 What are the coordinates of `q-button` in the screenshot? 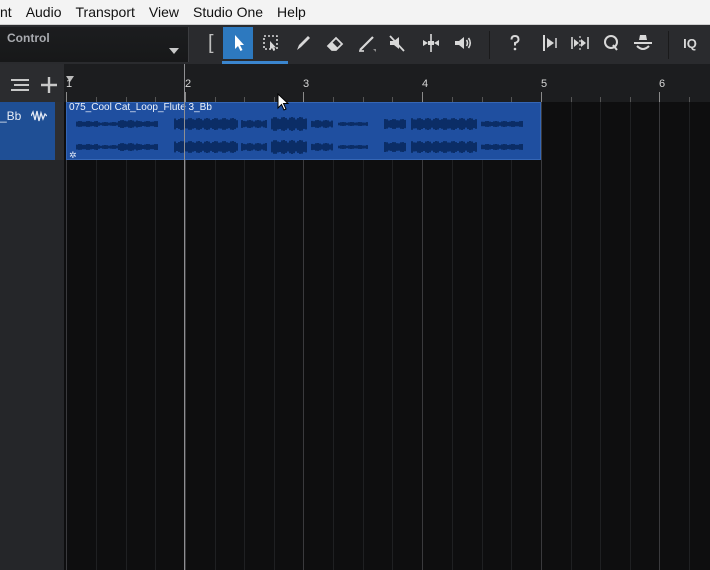 It's located at (611, 43).